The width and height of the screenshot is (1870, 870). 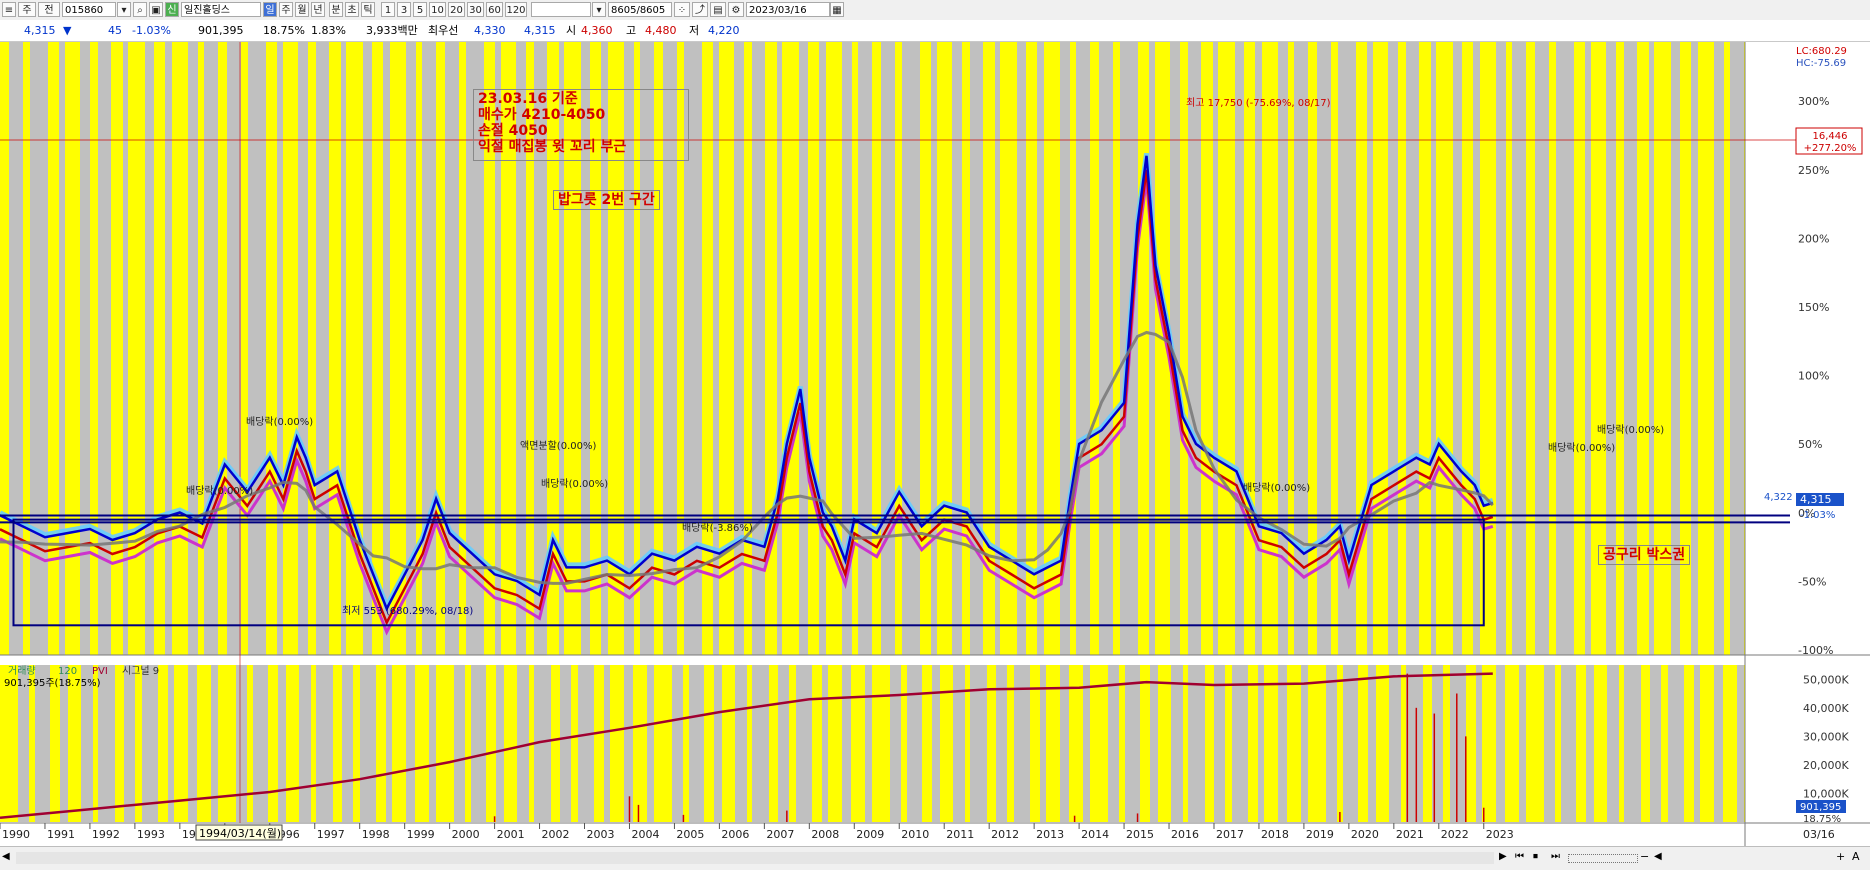 I want to click on date-tick-label: 2004, so click(x=645, y=834).